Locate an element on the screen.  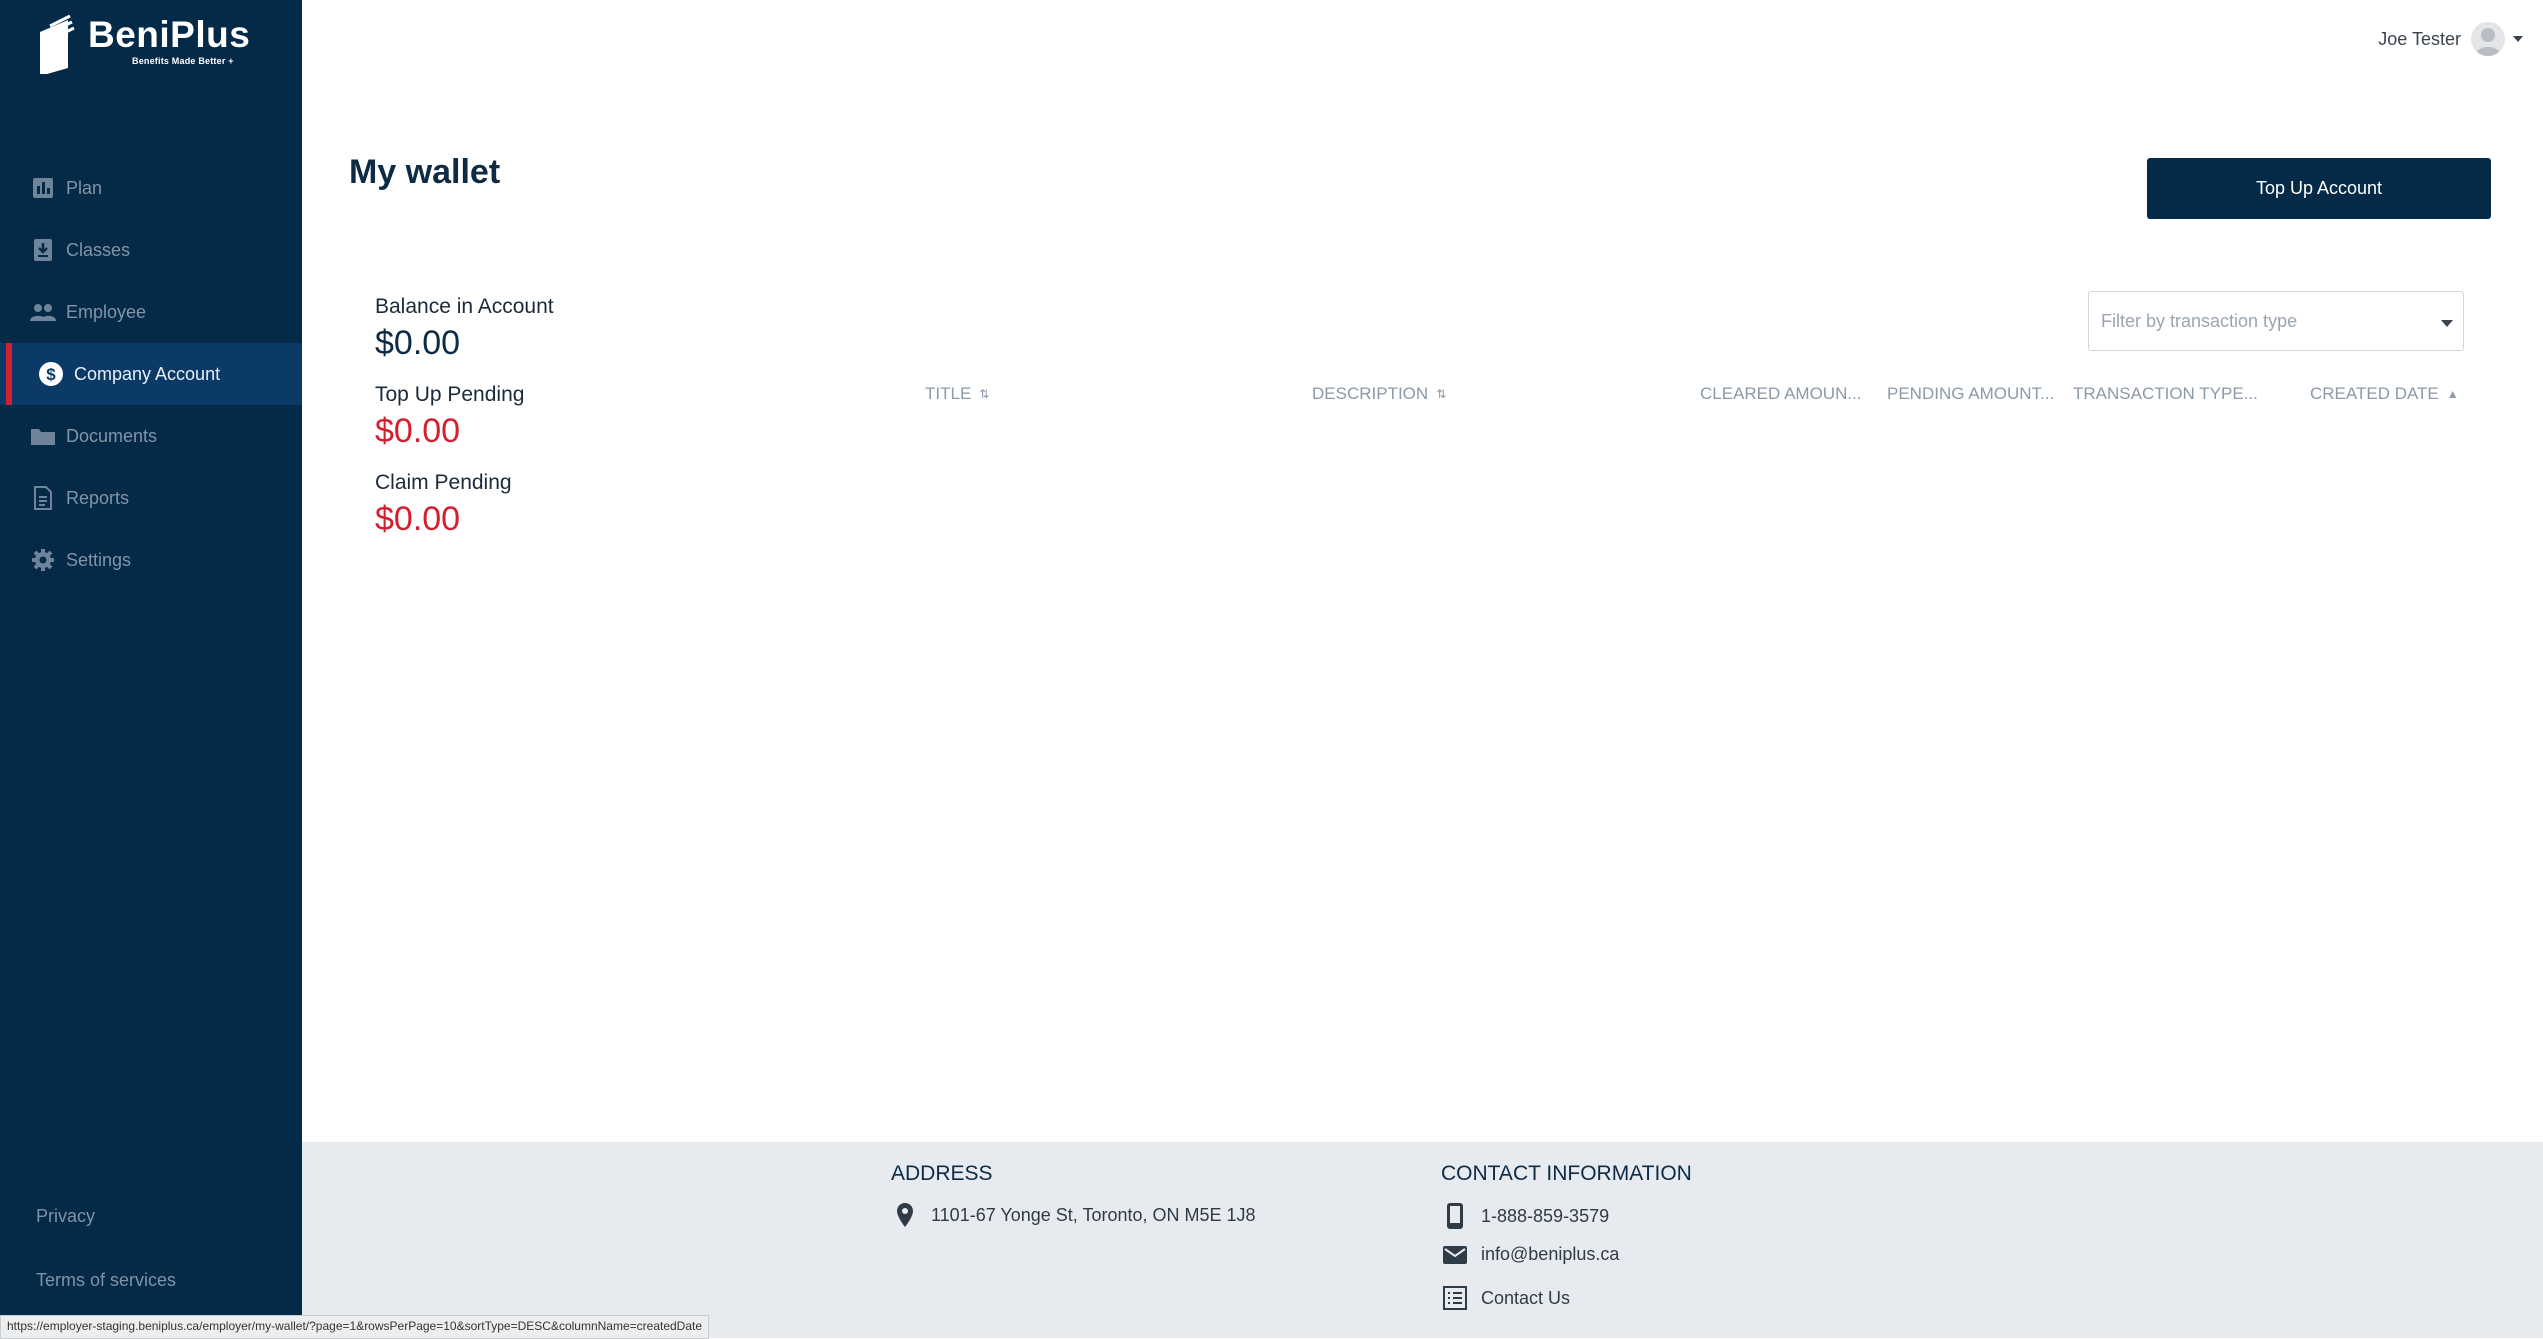
transaction-type-filter: Filter by transaction type is located at coordinates (2276, 321).